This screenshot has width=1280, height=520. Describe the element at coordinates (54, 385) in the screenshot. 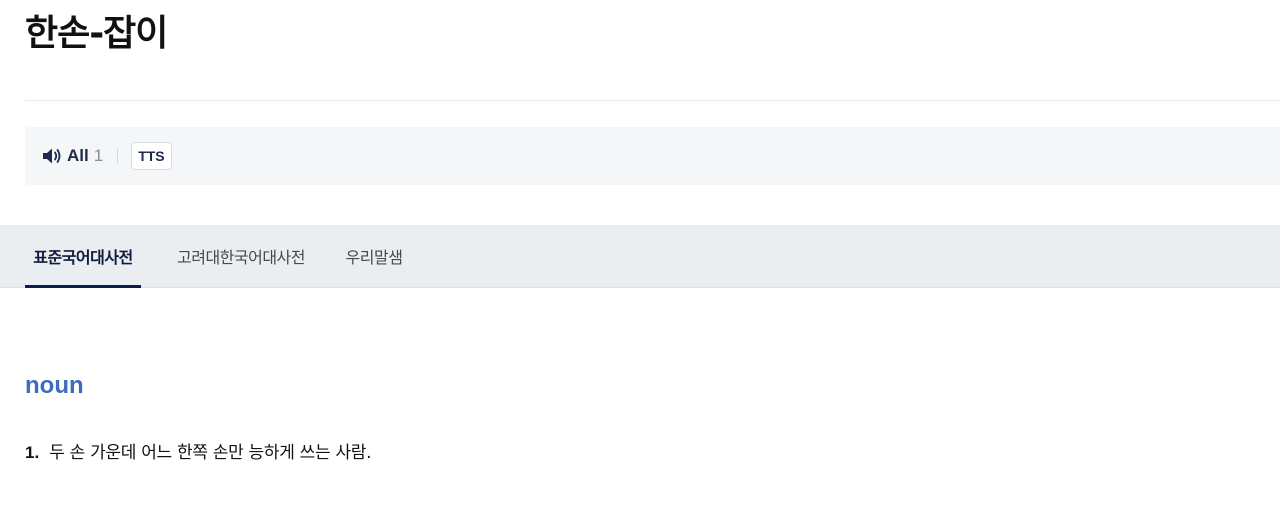

I see `part-of-speech: noun` at that location.